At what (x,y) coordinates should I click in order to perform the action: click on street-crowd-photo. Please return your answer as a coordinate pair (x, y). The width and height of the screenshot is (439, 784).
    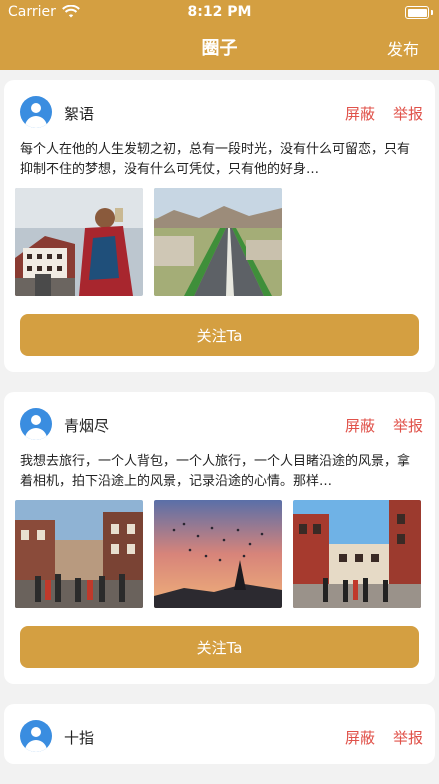
    Looking at the image, I should click on (79, 554).